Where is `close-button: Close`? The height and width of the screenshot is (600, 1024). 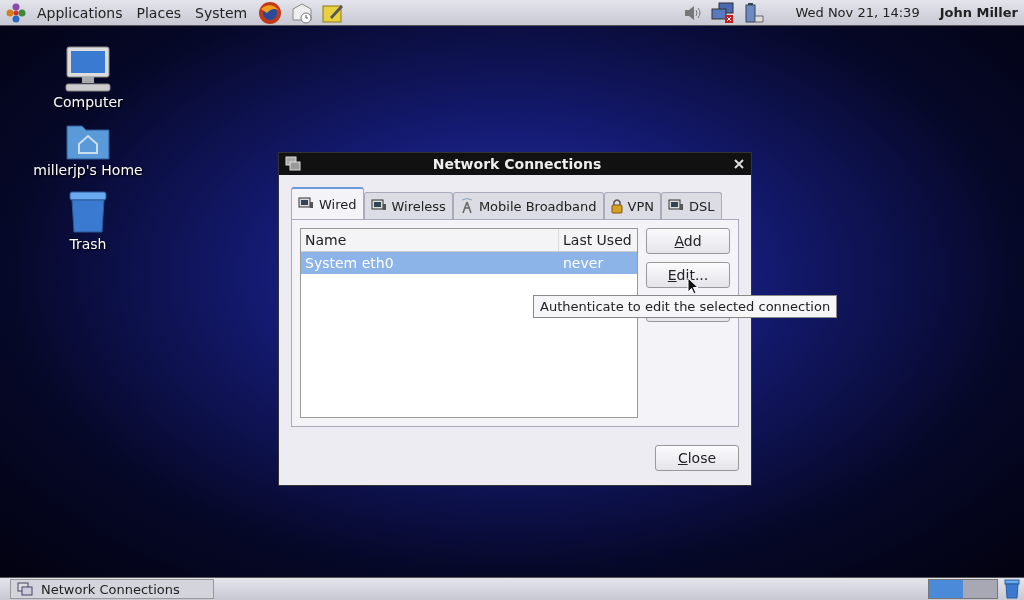
close-button: Close is located at coordinates (697, 458).